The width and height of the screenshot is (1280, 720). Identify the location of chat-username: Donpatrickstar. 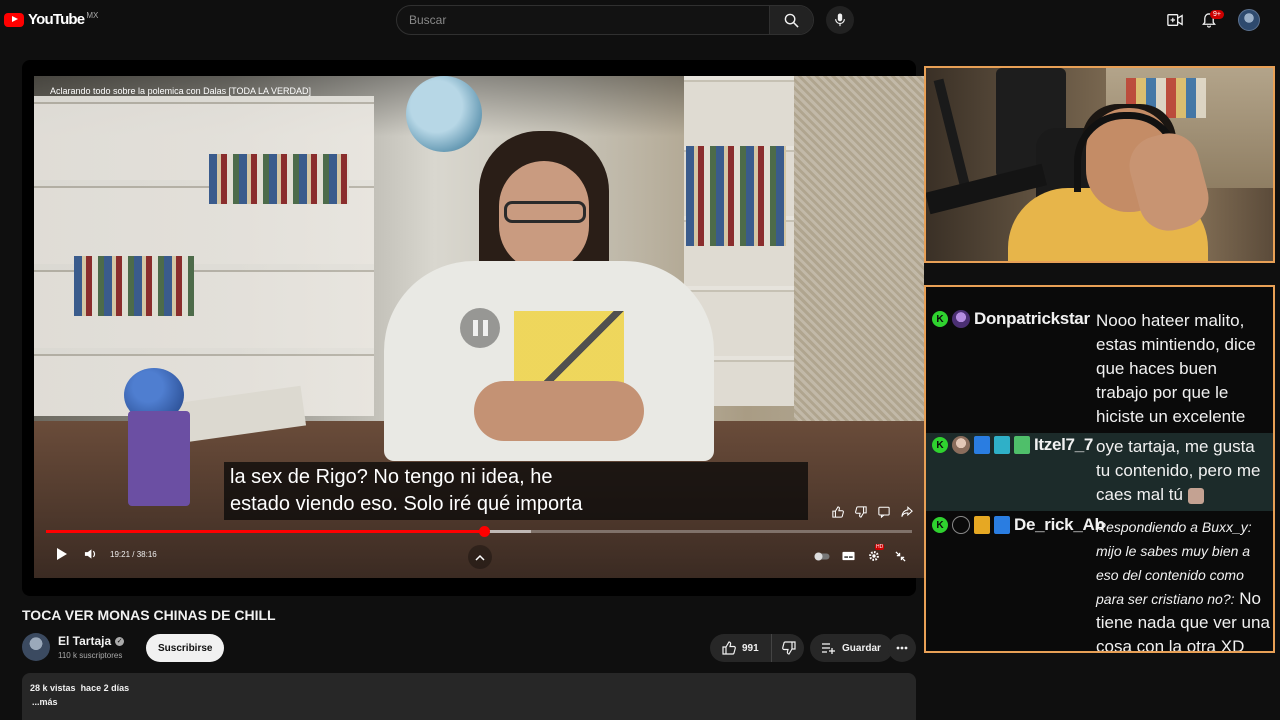
(1032, 318).